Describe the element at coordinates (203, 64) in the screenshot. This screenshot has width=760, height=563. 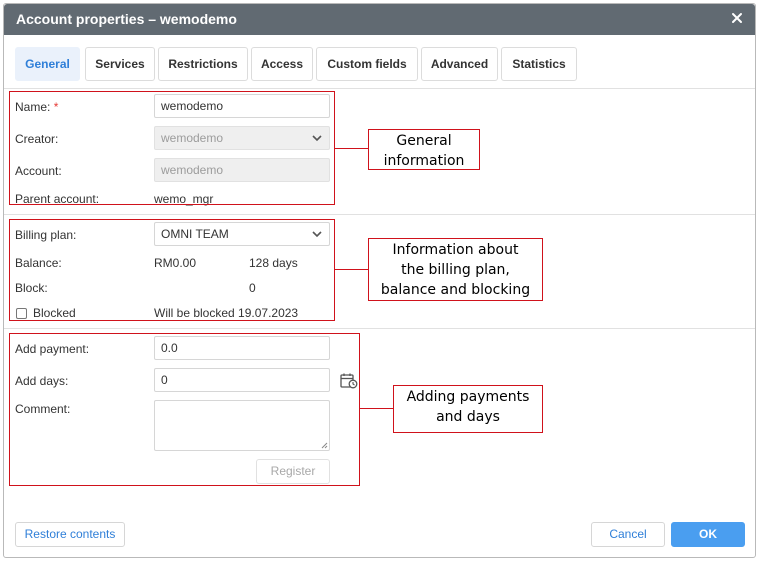
I see `tab-restrictions: Restrictions` at that location.